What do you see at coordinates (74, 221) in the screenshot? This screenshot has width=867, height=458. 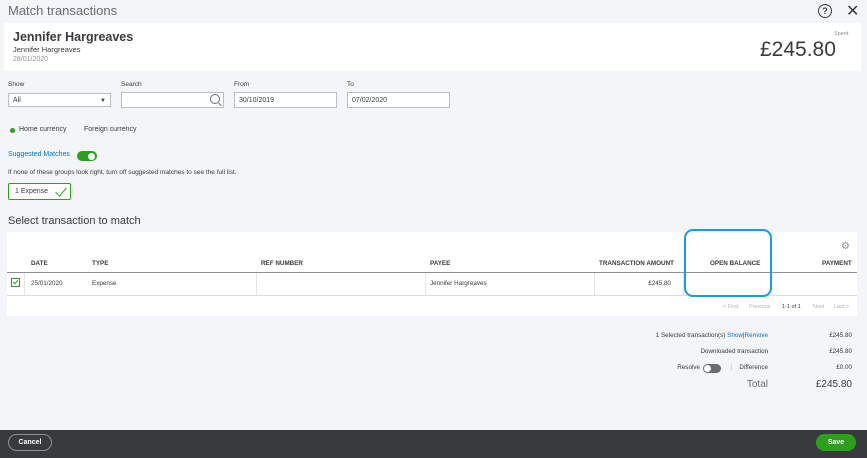 I see `section-title: Select transaction to match` at bounding box center [74, 221].